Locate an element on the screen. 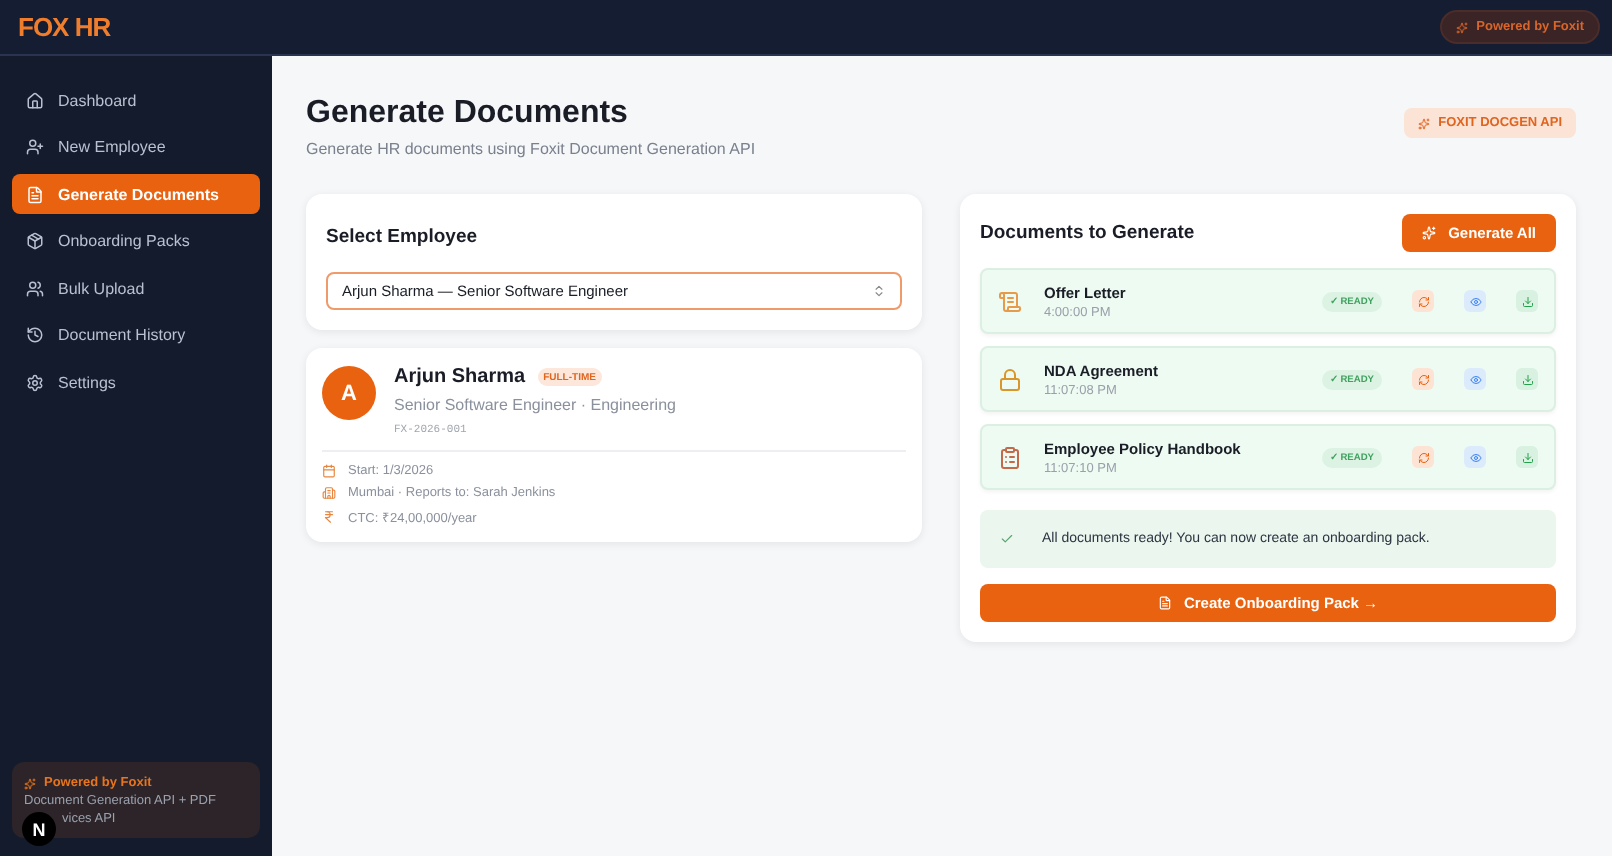 The width and height of the screenshot is (1612, 856). box-icon is located at coordinates (35, 241).